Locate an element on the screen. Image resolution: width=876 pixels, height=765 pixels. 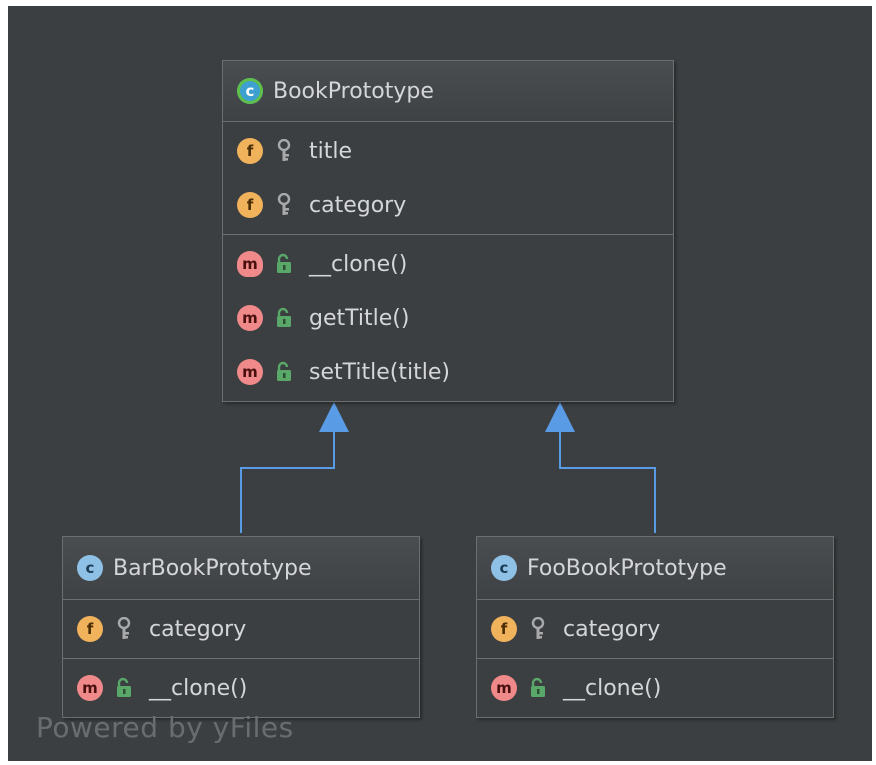
method-row: m getTitle() is located at coordinates (448, 318).